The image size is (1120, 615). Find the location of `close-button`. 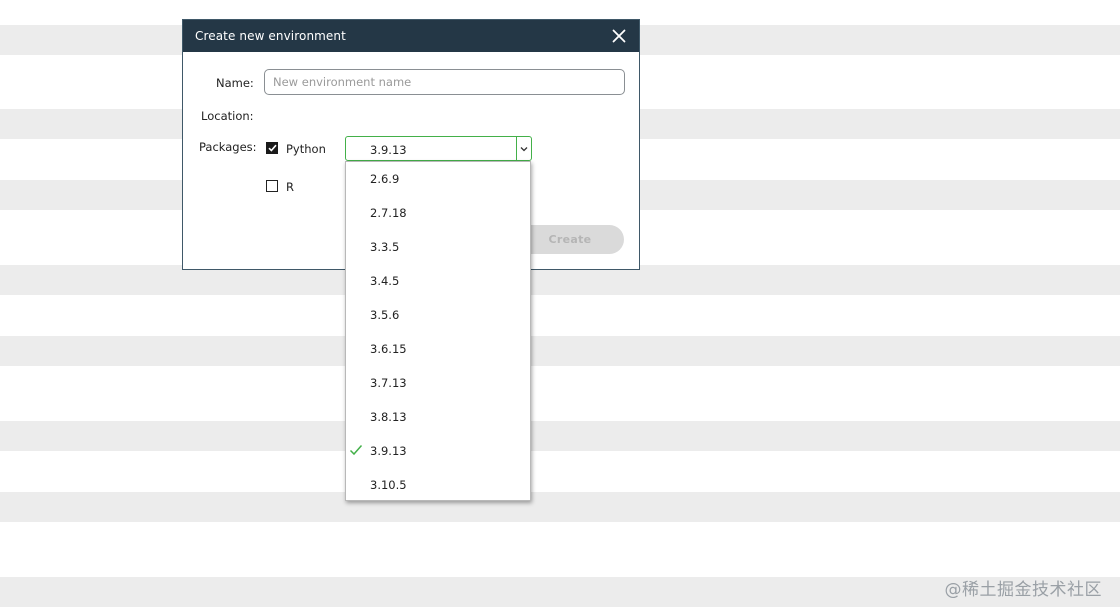

close-button is located at coordinates (619, 36).